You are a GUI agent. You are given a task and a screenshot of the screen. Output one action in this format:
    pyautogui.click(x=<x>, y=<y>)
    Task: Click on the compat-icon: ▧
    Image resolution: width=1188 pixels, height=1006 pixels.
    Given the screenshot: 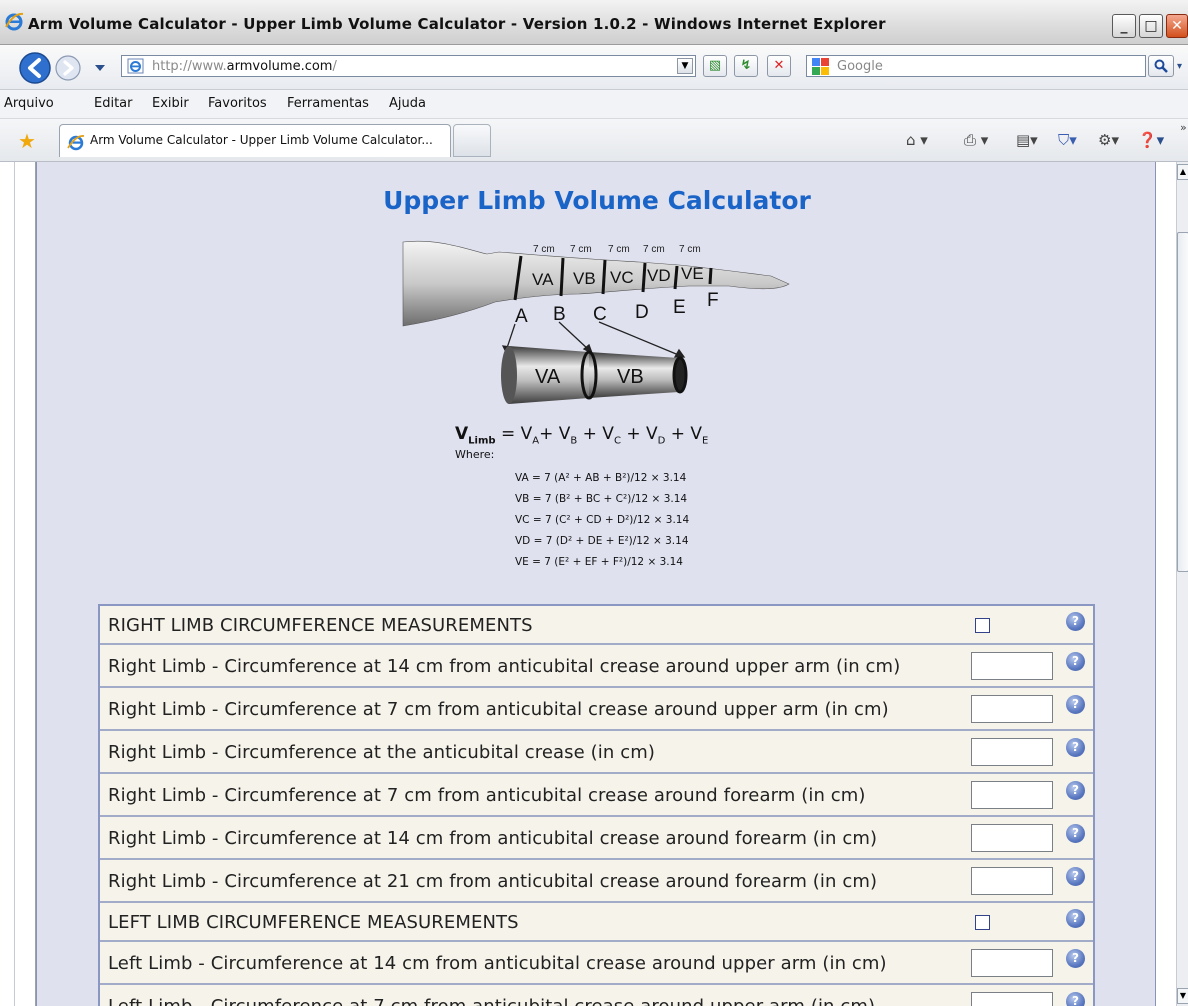 What is the action you would take?
    pyautogui.click(x=715, y=66)
    